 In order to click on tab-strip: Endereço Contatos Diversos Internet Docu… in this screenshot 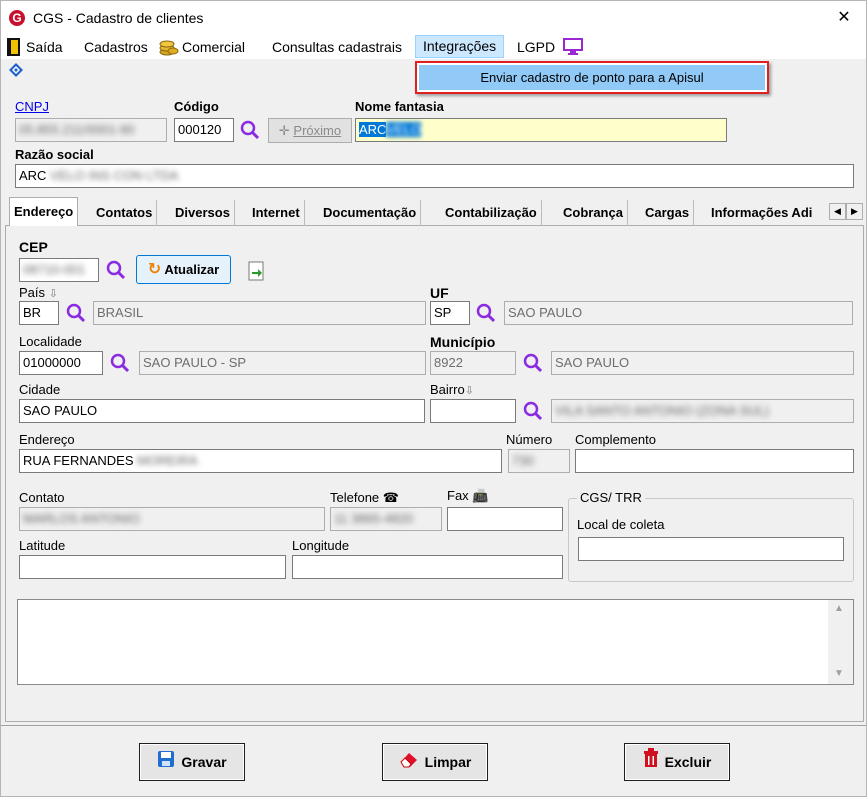, I will do `click(434, 212)`.